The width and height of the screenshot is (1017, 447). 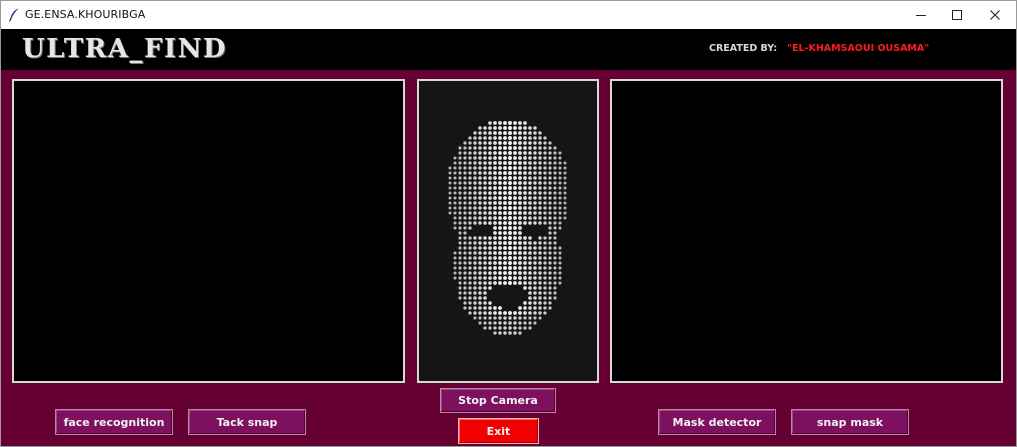 What do you see at coordinates (507, 228) in the screenshot?
I see `dotted-face-image` at bounding box center [507, 228].